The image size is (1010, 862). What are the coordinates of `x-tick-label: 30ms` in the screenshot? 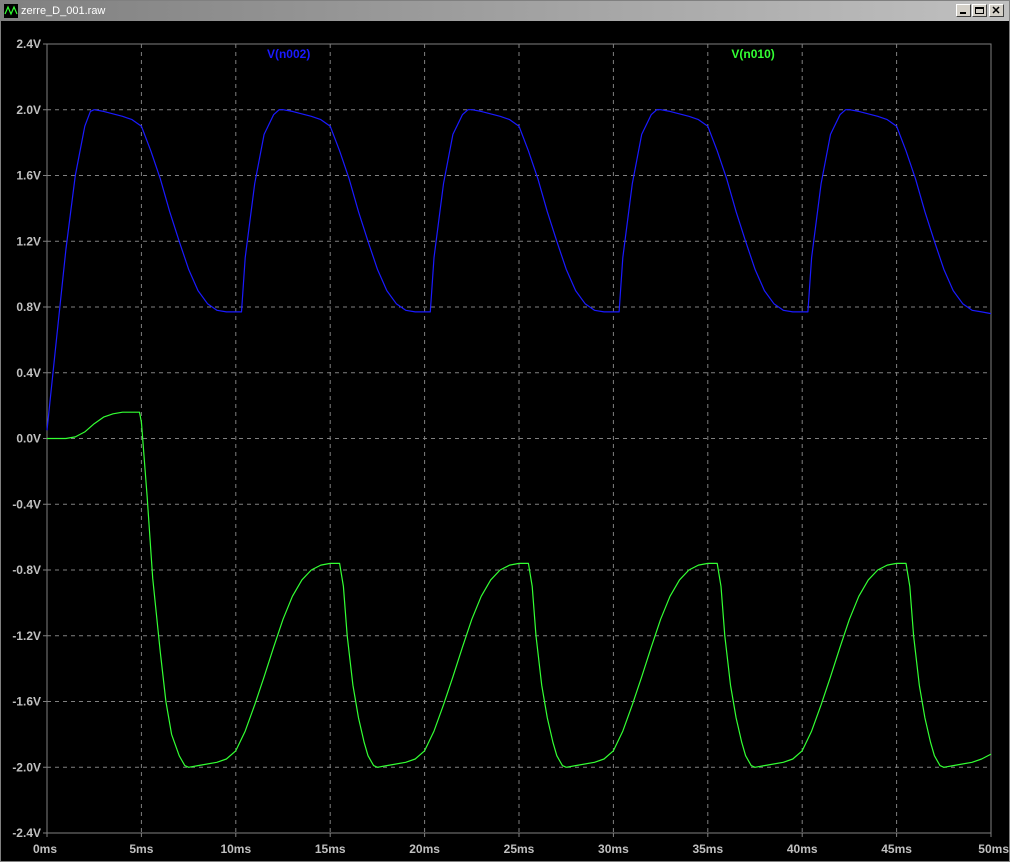 It's located at (613, 849).